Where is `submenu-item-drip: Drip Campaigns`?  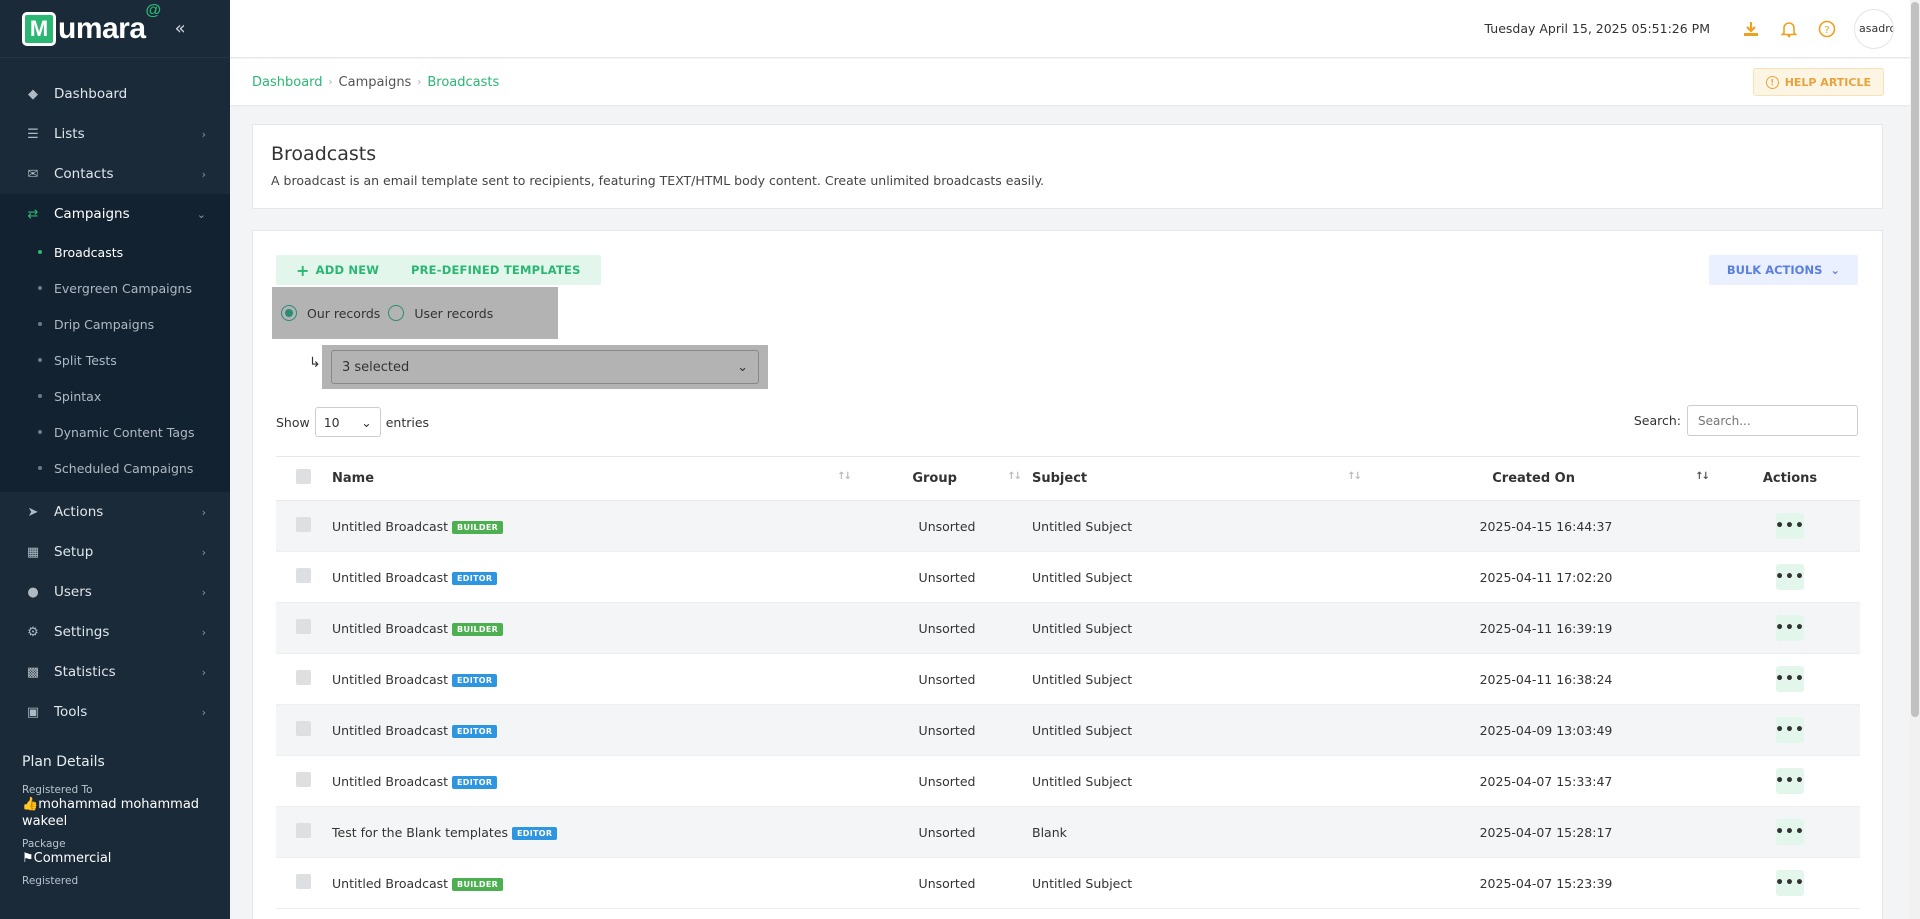
submenu-item-drip: Drip Campaigns is located at coordinates (115, 324).